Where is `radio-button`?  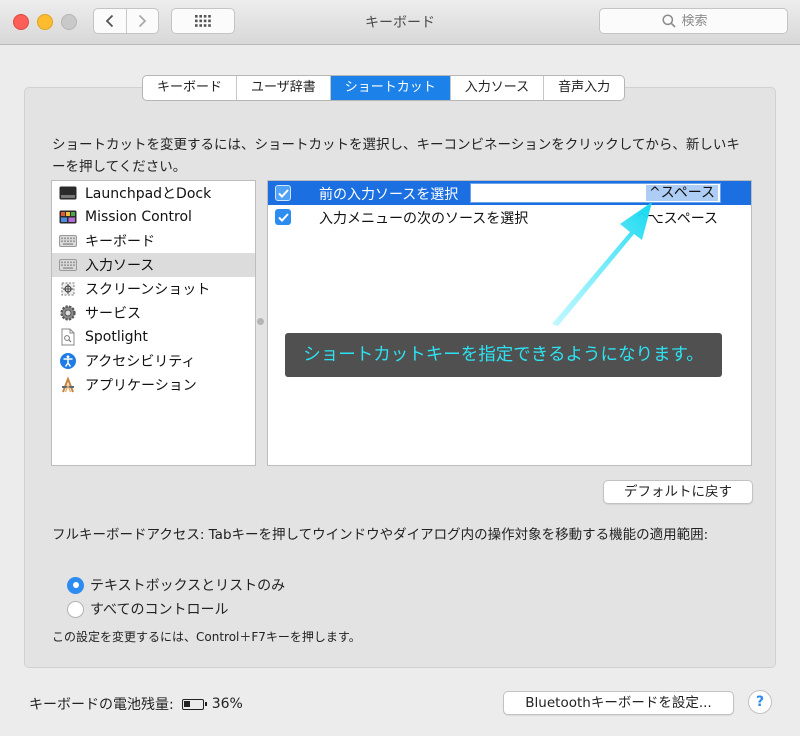
radio-button is located at coordinates (75, 609).